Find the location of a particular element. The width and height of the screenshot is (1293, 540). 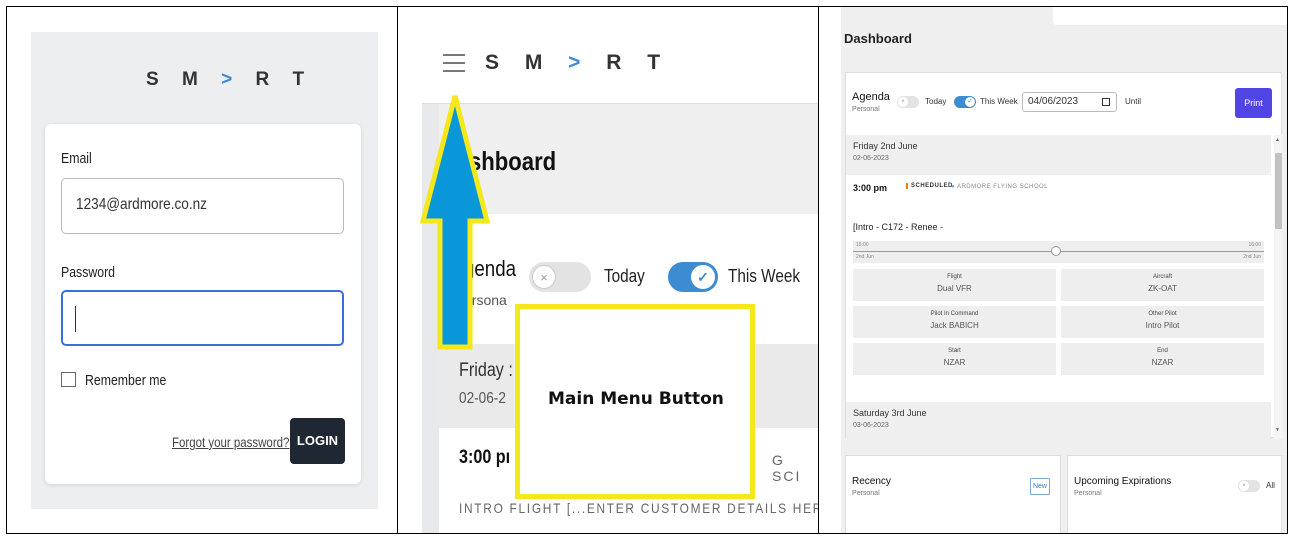

detail-label: Other Pilot is located at coordinates (1162, 314).